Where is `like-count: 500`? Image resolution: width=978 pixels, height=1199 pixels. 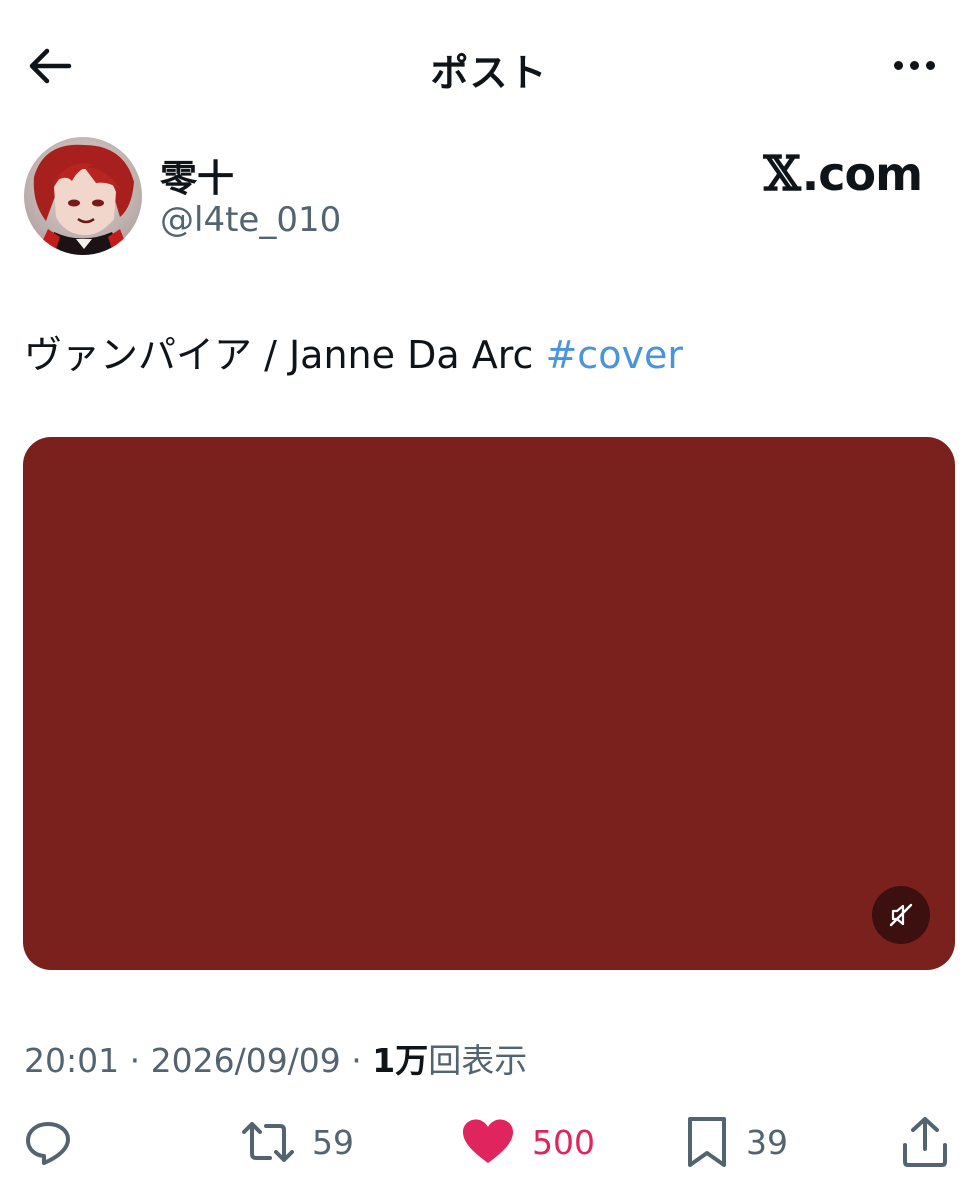
like-count: 500 is located at coordinates (563, 1142).